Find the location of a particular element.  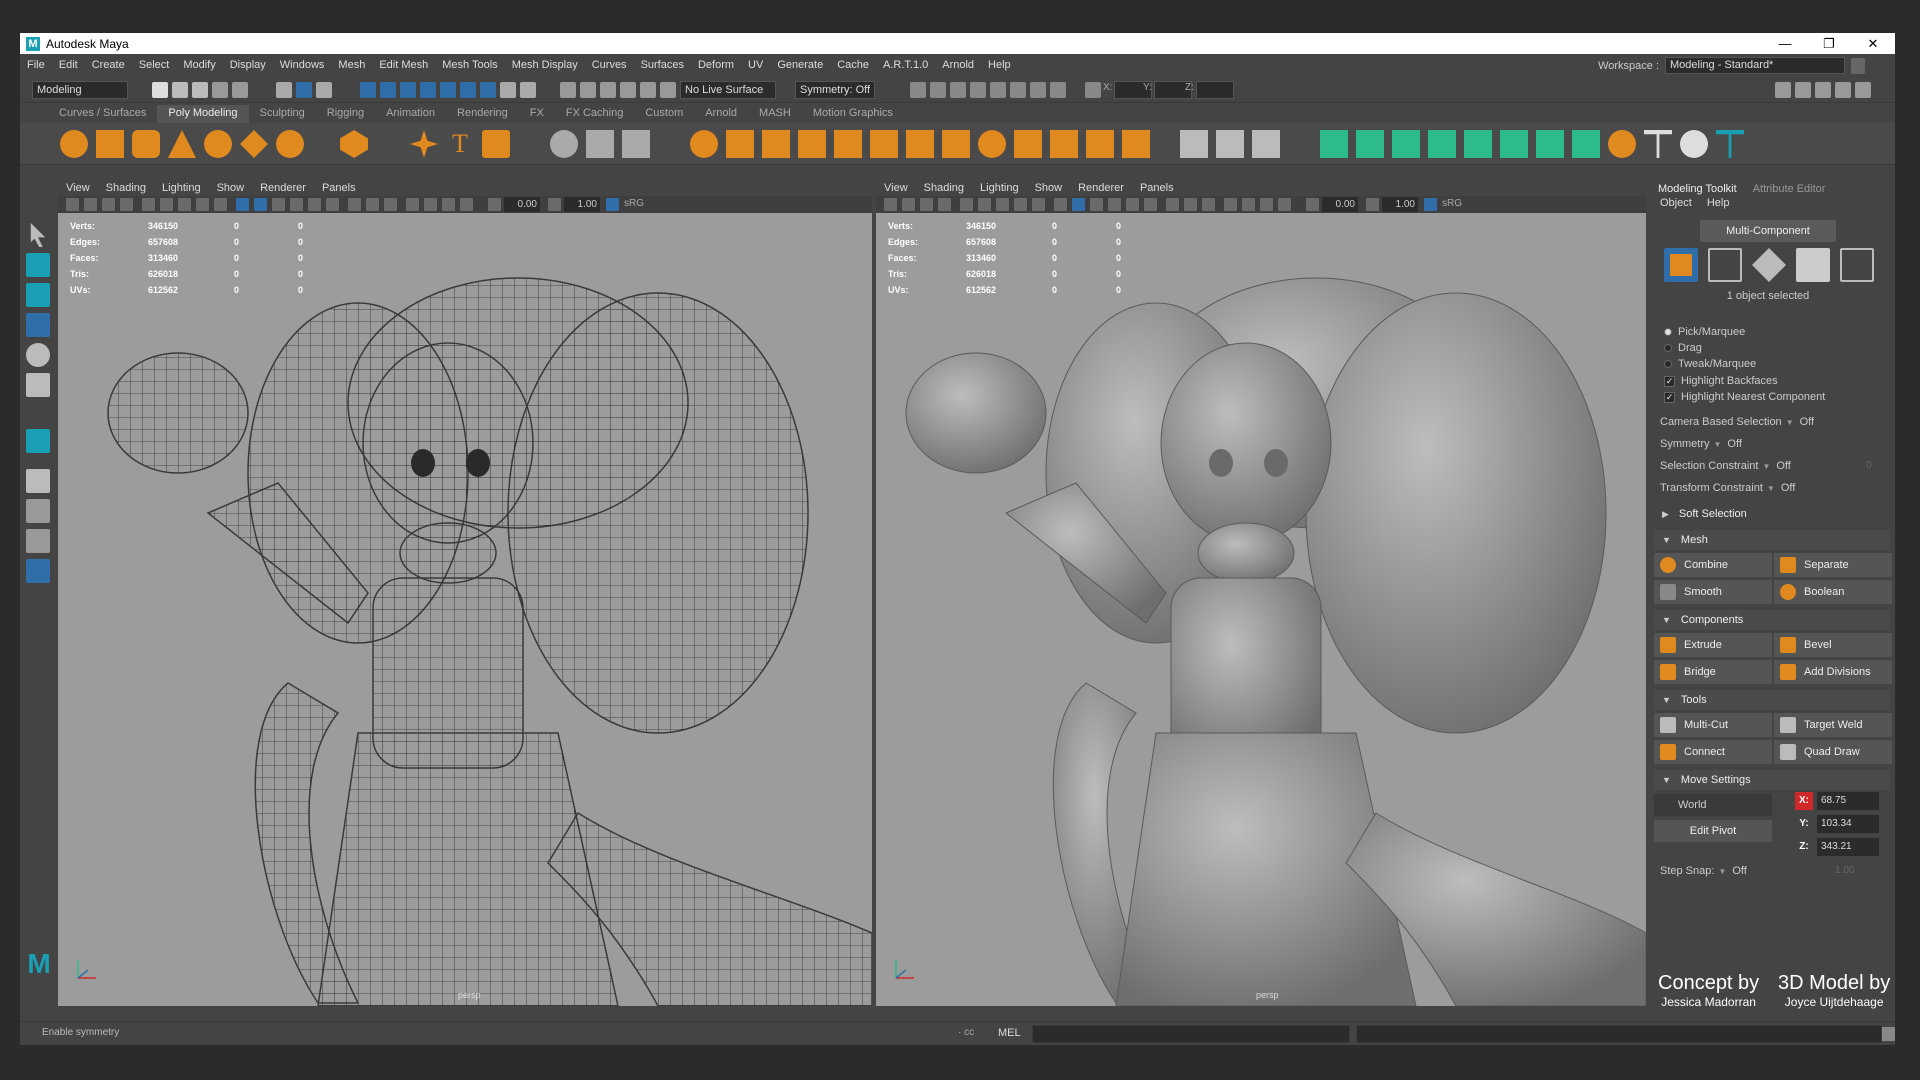

new-scene-icon is located at coordinates (160, 90).